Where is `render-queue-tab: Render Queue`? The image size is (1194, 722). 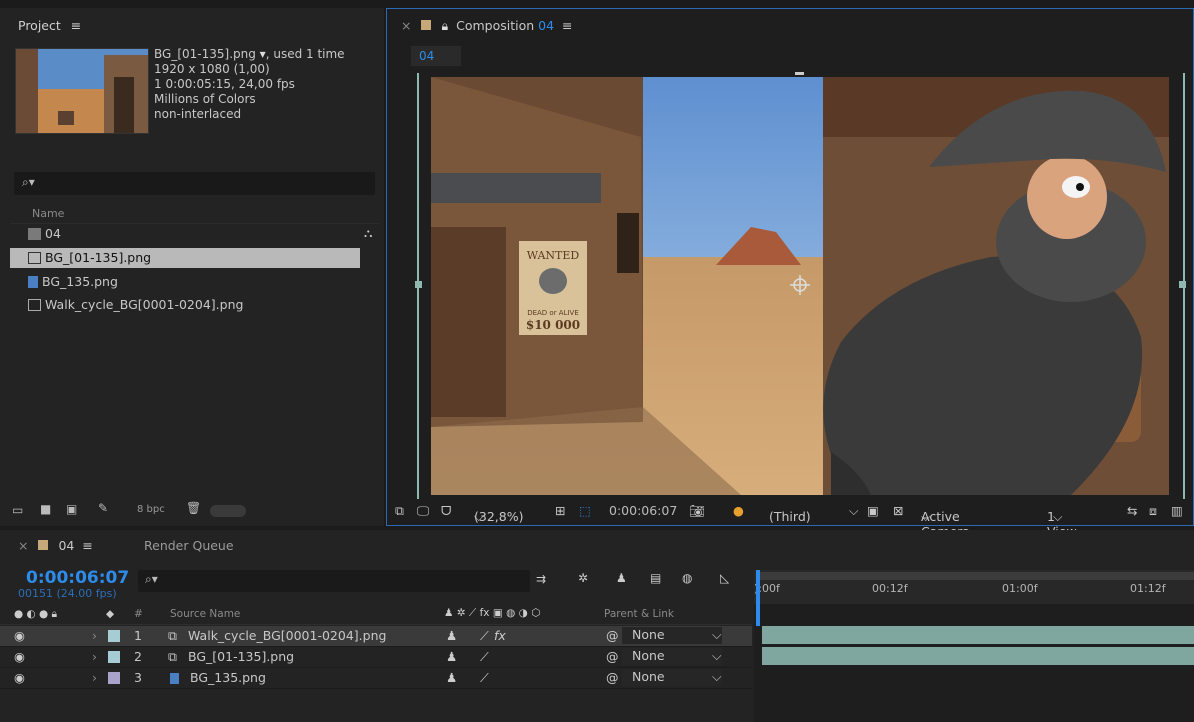
render-queue-tab: Render Queue is located at coordinates (189, 545).